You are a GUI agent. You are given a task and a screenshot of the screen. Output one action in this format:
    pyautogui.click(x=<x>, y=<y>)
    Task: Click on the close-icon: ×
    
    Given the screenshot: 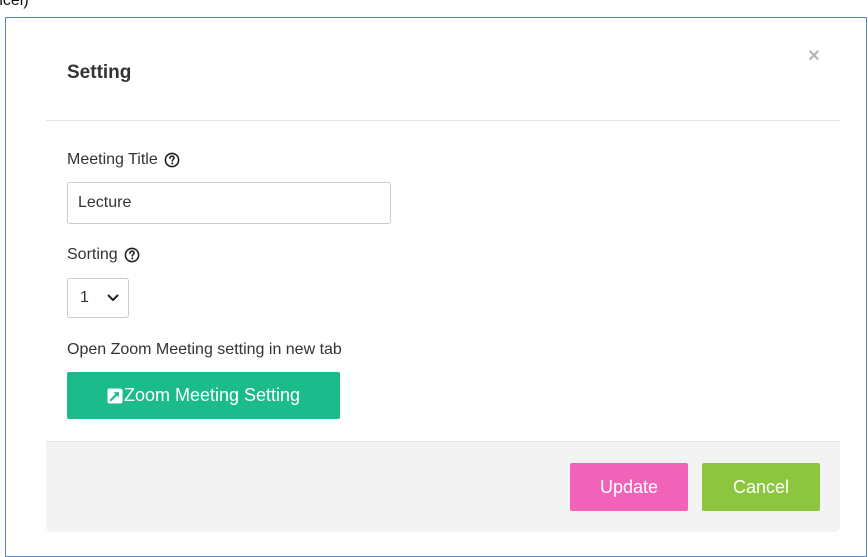 What is the action you would take?
    pyautogui.click(x=814, y=55)
    